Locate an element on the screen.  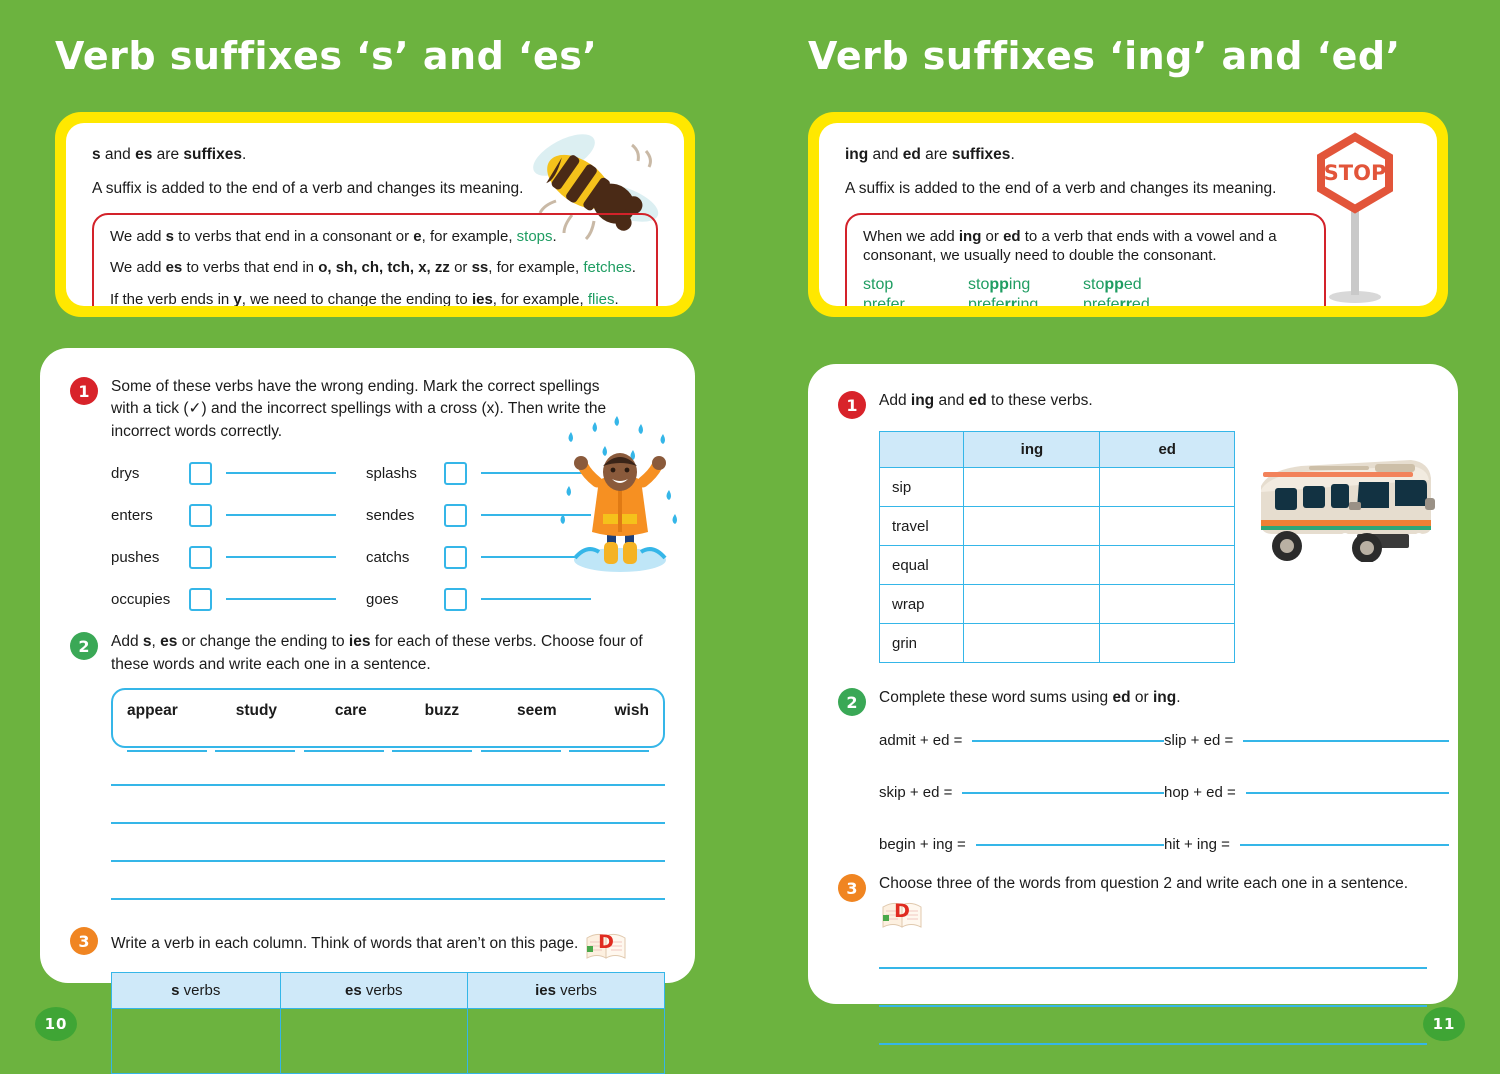
left-page-title: Verb suffixes ‘s’ and ‘es’ is located at coordinates (326, 56).